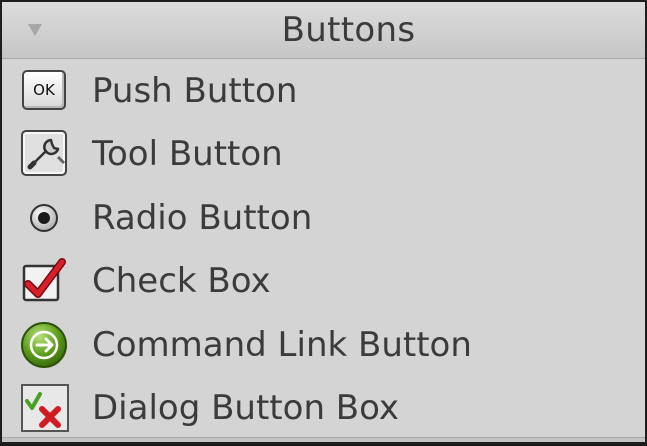 This screenshot has height=446, width=647. I want to click on wrench-icon, so click(45, 154).